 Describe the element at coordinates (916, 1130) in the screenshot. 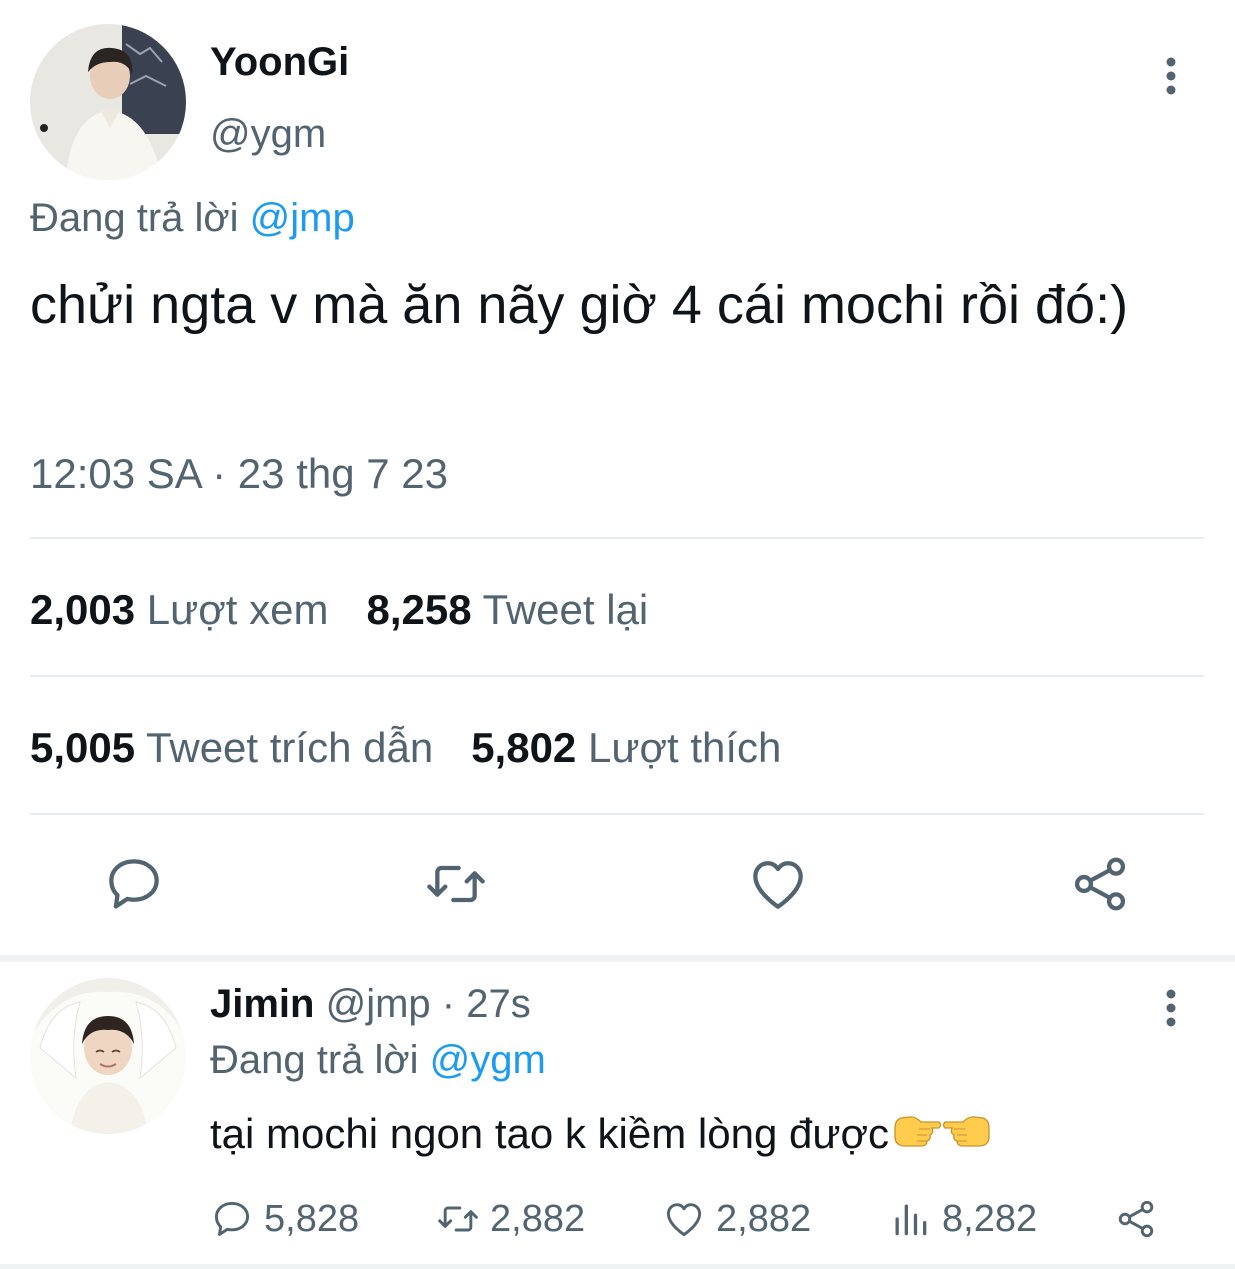

I see `pointing-left-emoji-icon` at that location.